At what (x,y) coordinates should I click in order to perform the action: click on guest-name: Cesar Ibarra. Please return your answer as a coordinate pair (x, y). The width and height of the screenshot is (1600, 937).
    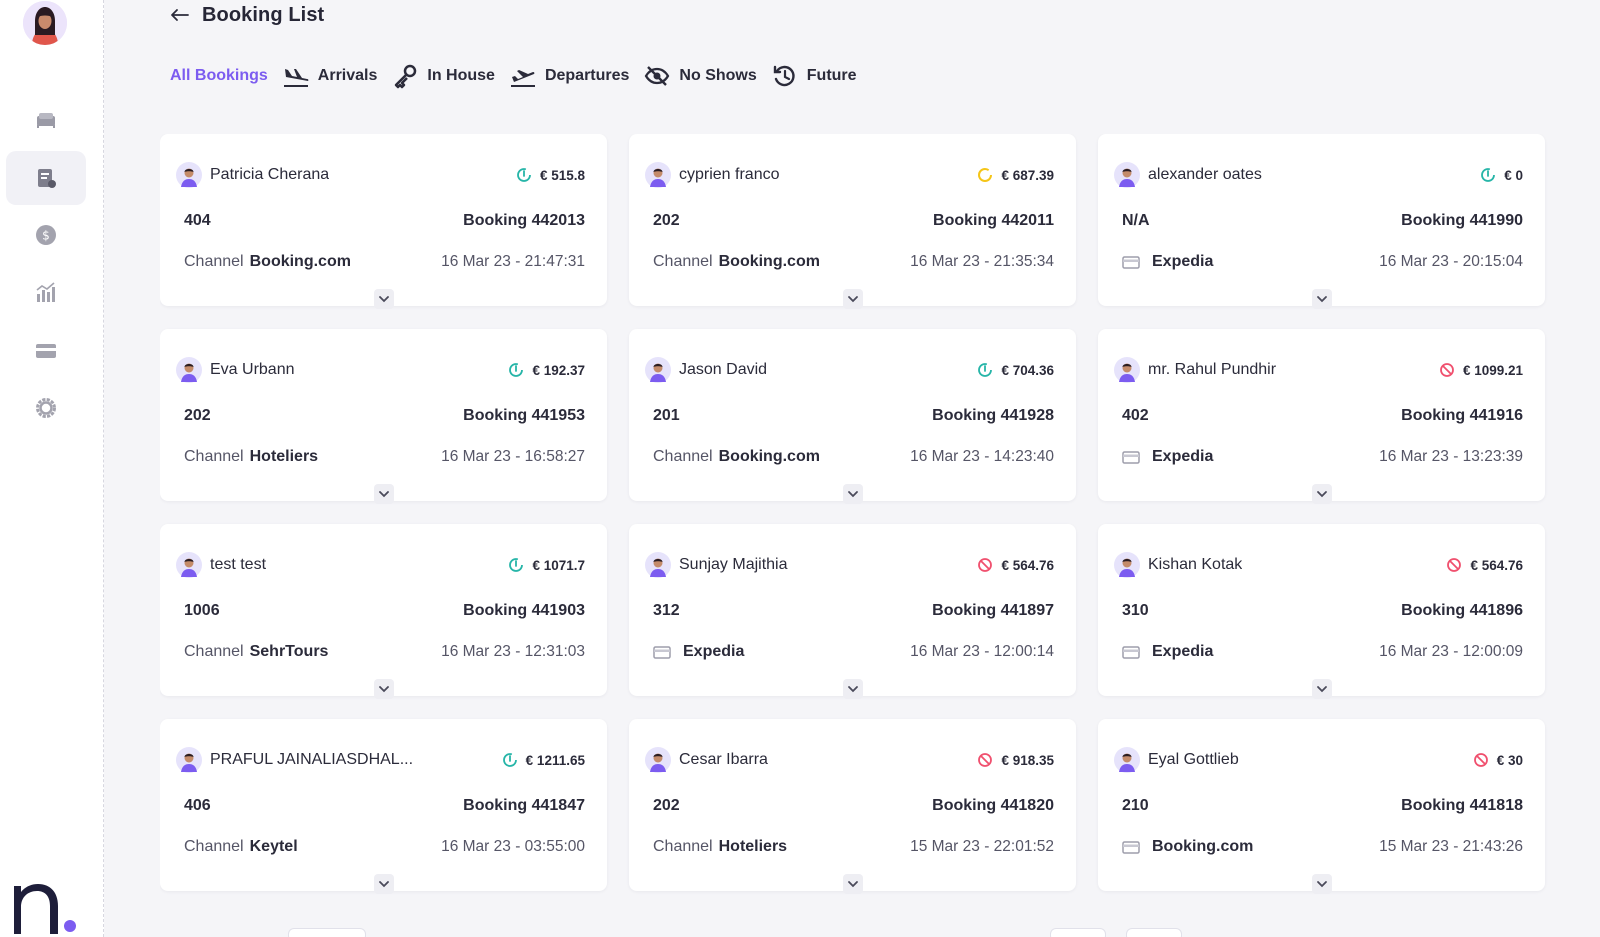
    Looking at the image, I should click on (723, 759).